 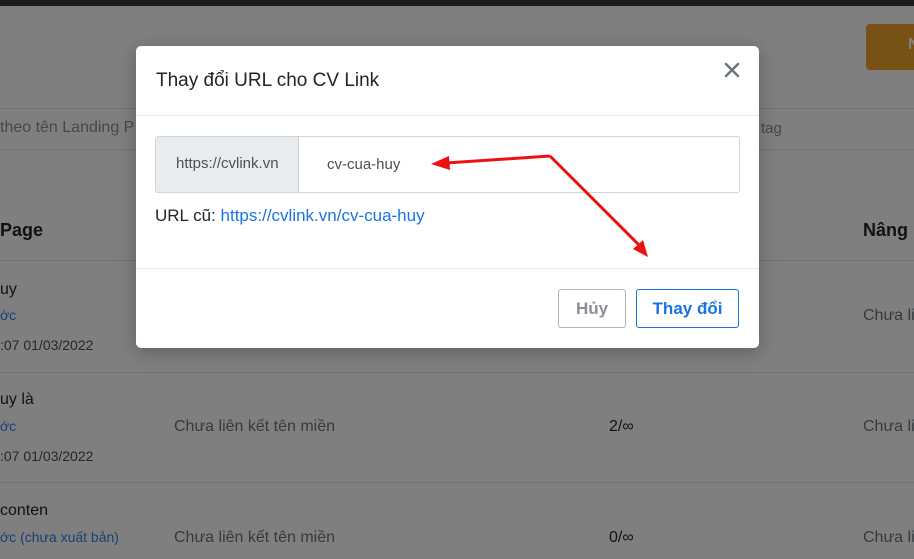 I want to click on change-url-button: Thay đổi, so click(x=687, y=308).